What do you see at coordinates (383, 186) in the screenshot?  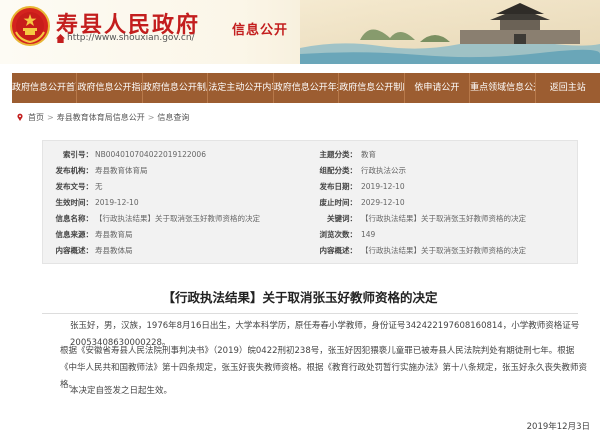 I see `meta-value-pub-date: 2019-12-10` at bounding box center [383, 186].